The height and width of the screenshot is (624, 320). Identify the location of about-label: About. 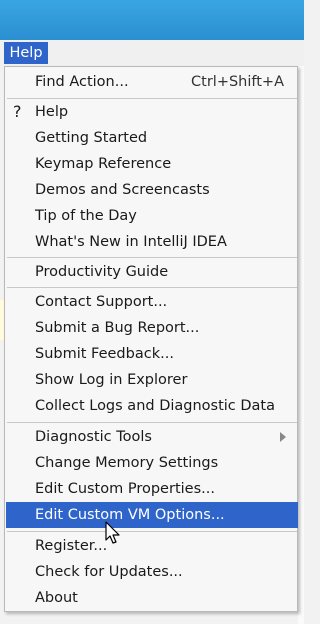
(56, 598).